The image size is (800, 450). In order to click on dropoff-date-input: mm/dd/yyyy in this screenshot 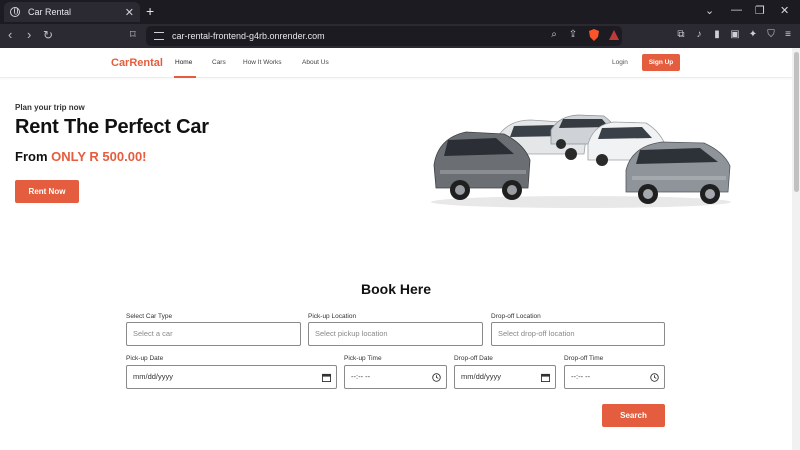, I will do `click(505, 377)`.